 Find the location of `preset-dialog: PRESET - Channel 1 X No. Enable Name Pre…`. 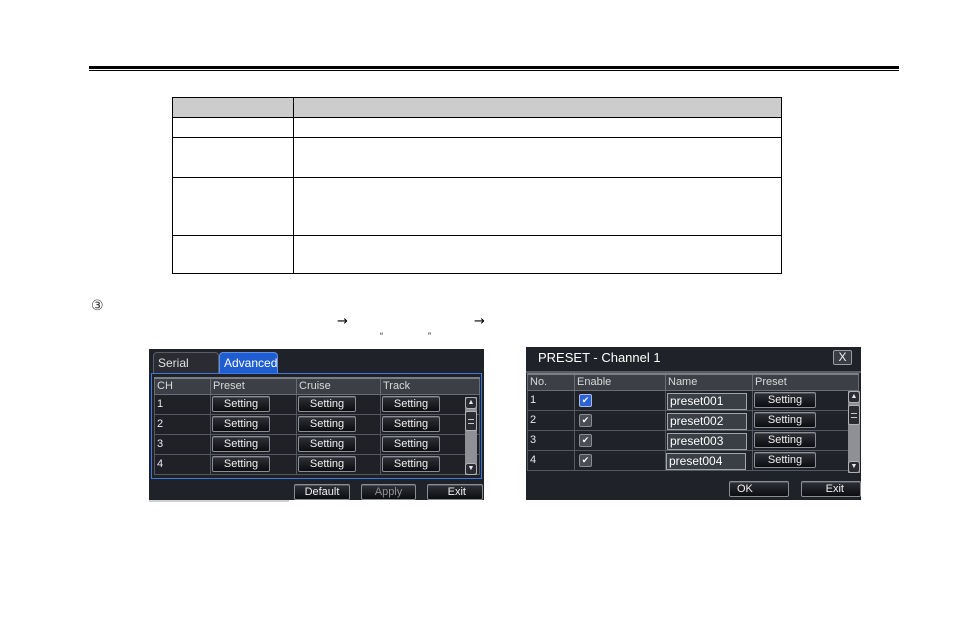

preset-dialog: PRESET - Channel 1 X No. Enable Name Pre… is located at coordinates (693, 423).